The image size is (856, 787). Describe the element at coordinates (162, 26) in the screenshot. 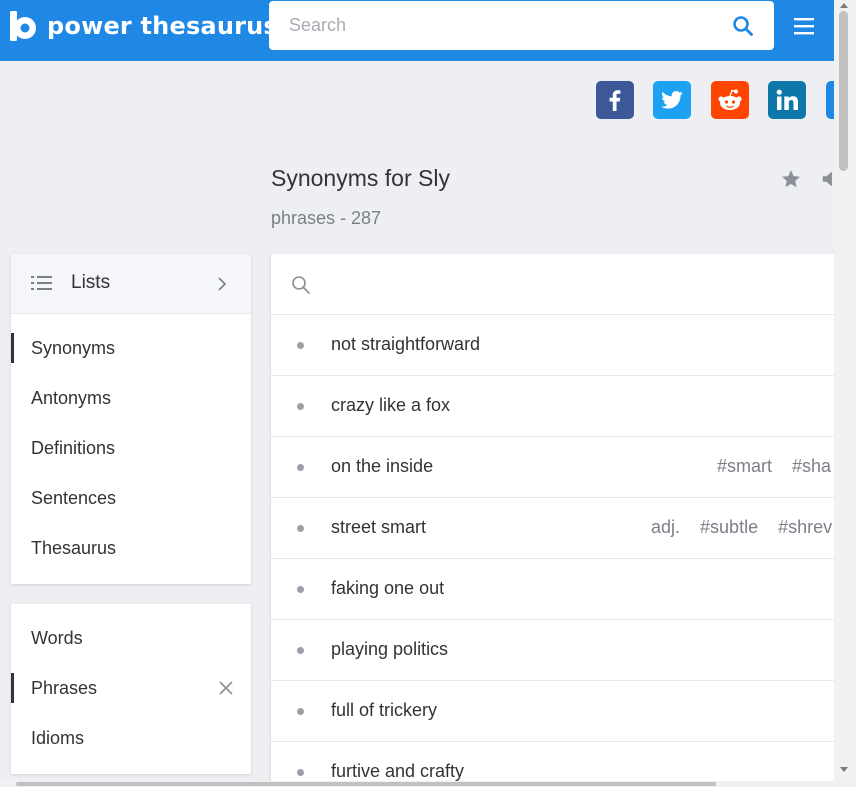

I see `logo-text: power thesaurus` at that location.